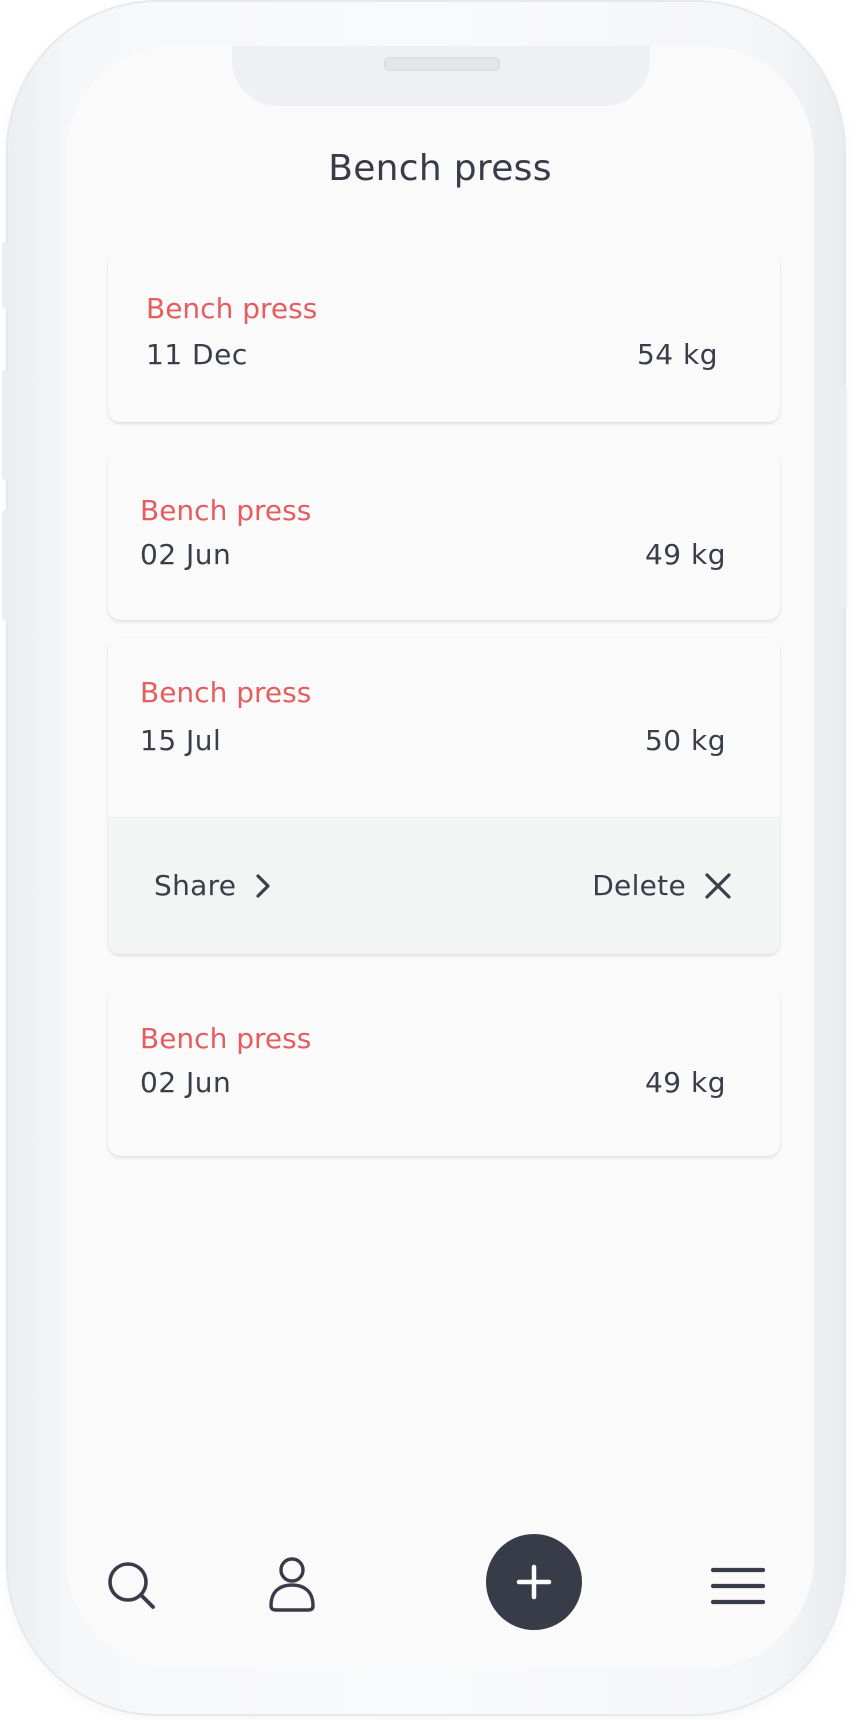  Describe the element at coordinates (132, 1586) in the screenshot. I see `search-icon` at that location.